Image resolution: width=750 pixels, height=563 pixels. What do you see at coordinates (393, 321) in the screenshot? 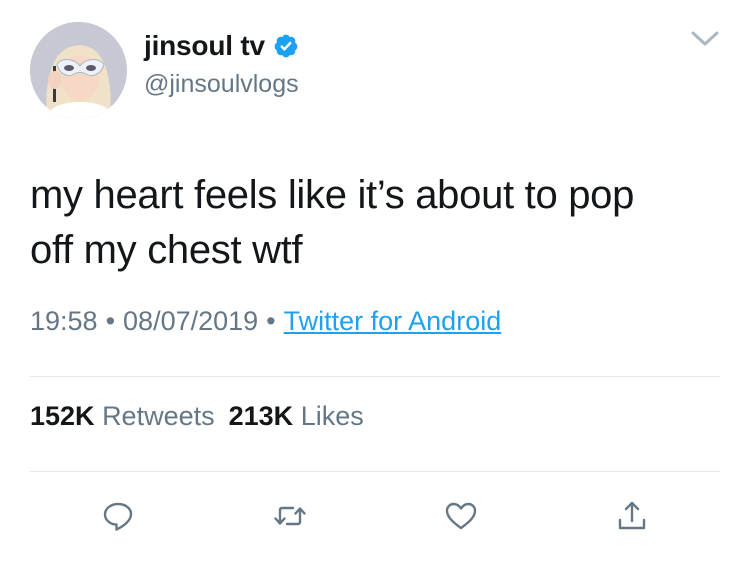
I see `tweet-source-link: Twitter for Android` at bounding box center [393, 321].